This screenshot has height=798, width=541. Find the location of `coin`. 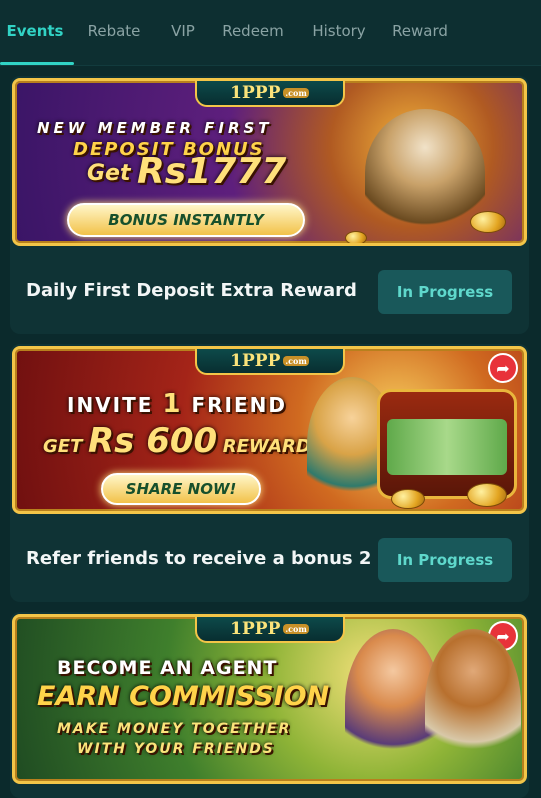

coin is located at coordinates (356, 237).